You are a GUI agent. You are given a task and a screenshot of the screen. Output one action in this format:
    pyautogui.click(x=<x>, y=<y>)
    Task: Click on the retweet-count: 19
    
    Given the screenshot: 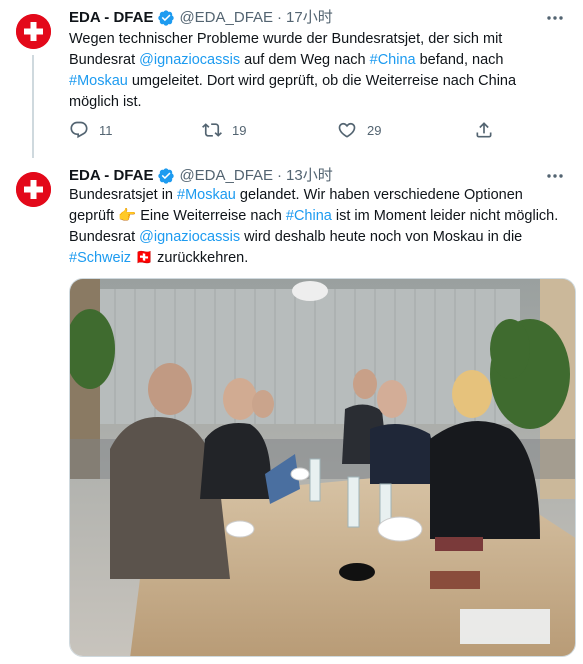 What is the action you would take?
    pyautogui.click(x=239, y=130)
    